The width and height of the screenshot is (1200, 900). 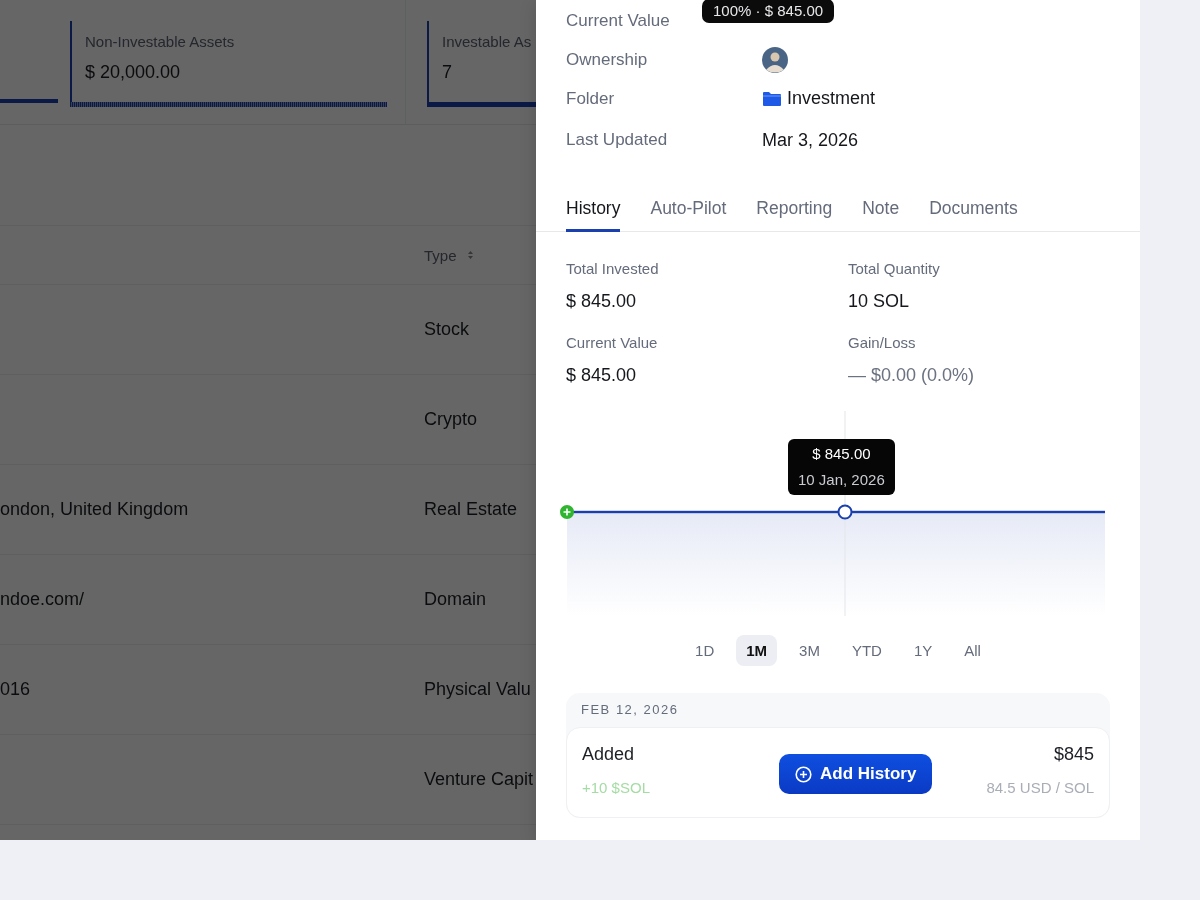 I want to click on stat-label: Non-Investable Assets, so click(x=160, y=41).